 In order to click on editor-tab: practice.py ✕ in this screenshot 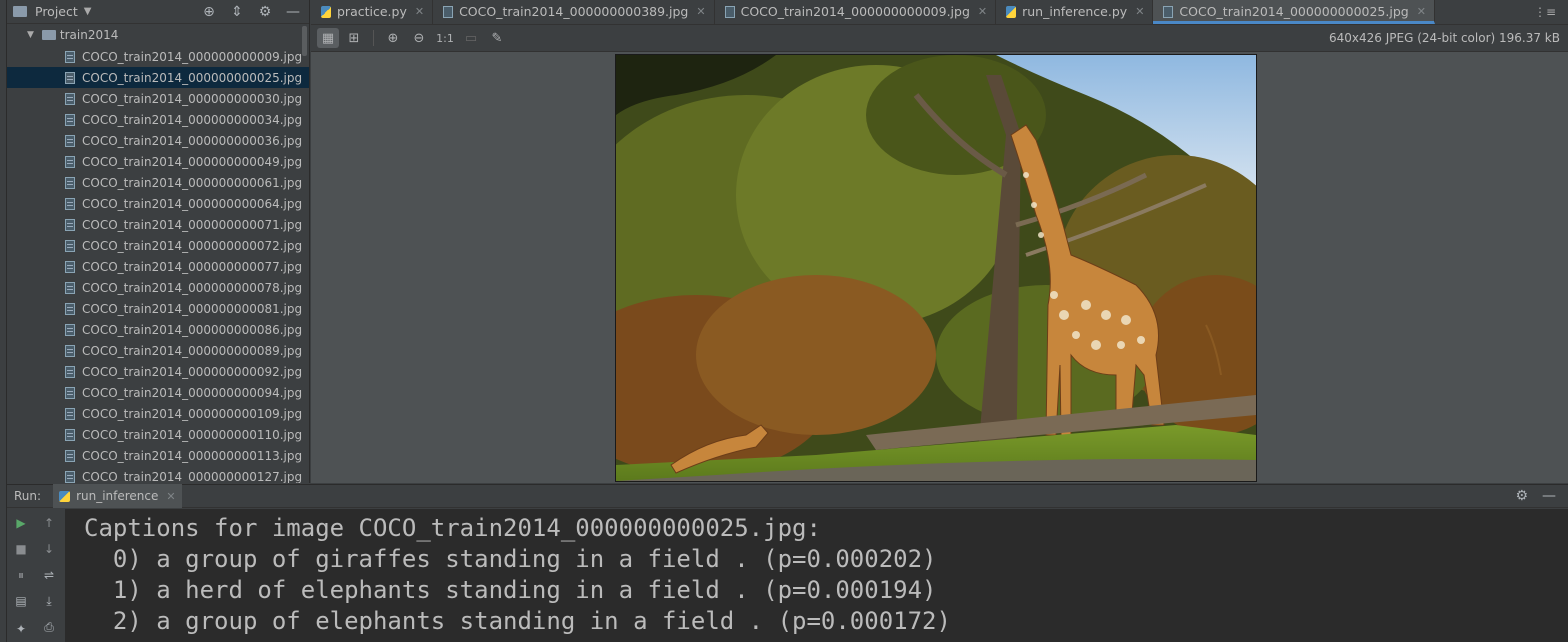, I will do `click(372, 12)`.